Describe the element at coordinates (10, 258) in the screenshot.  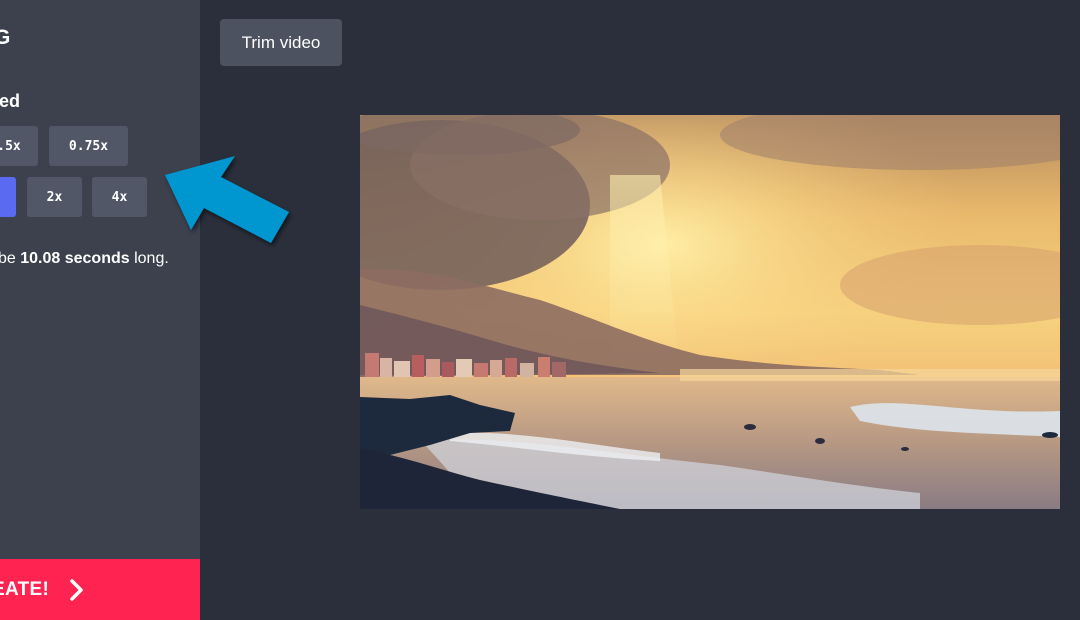
I see `duration-note-prefix: be` at that location.